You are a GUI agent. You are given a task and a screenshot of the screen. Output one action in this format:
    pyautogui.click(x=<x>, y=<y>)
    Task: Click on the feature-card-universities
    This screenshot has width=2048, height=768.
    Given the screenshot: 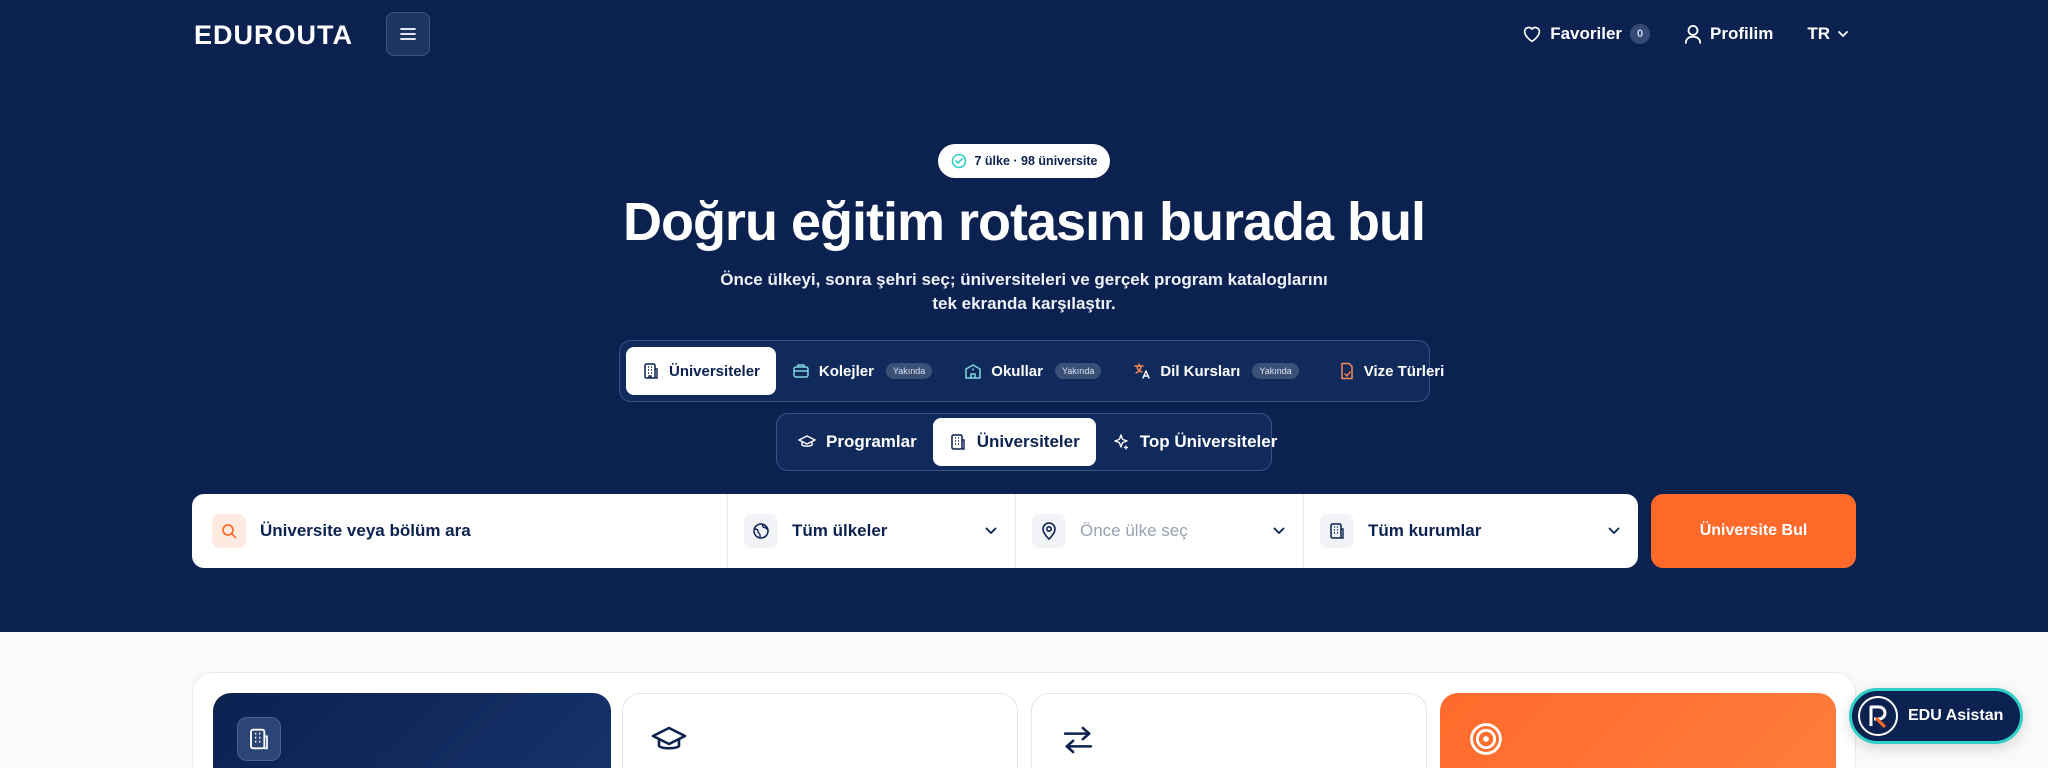 What is the action you would take?
    pyautogui.click(x=412, y=730)
    